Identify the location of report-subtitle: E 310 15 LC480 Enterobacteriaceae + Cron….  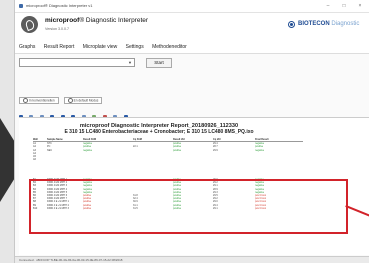
(159, 132).